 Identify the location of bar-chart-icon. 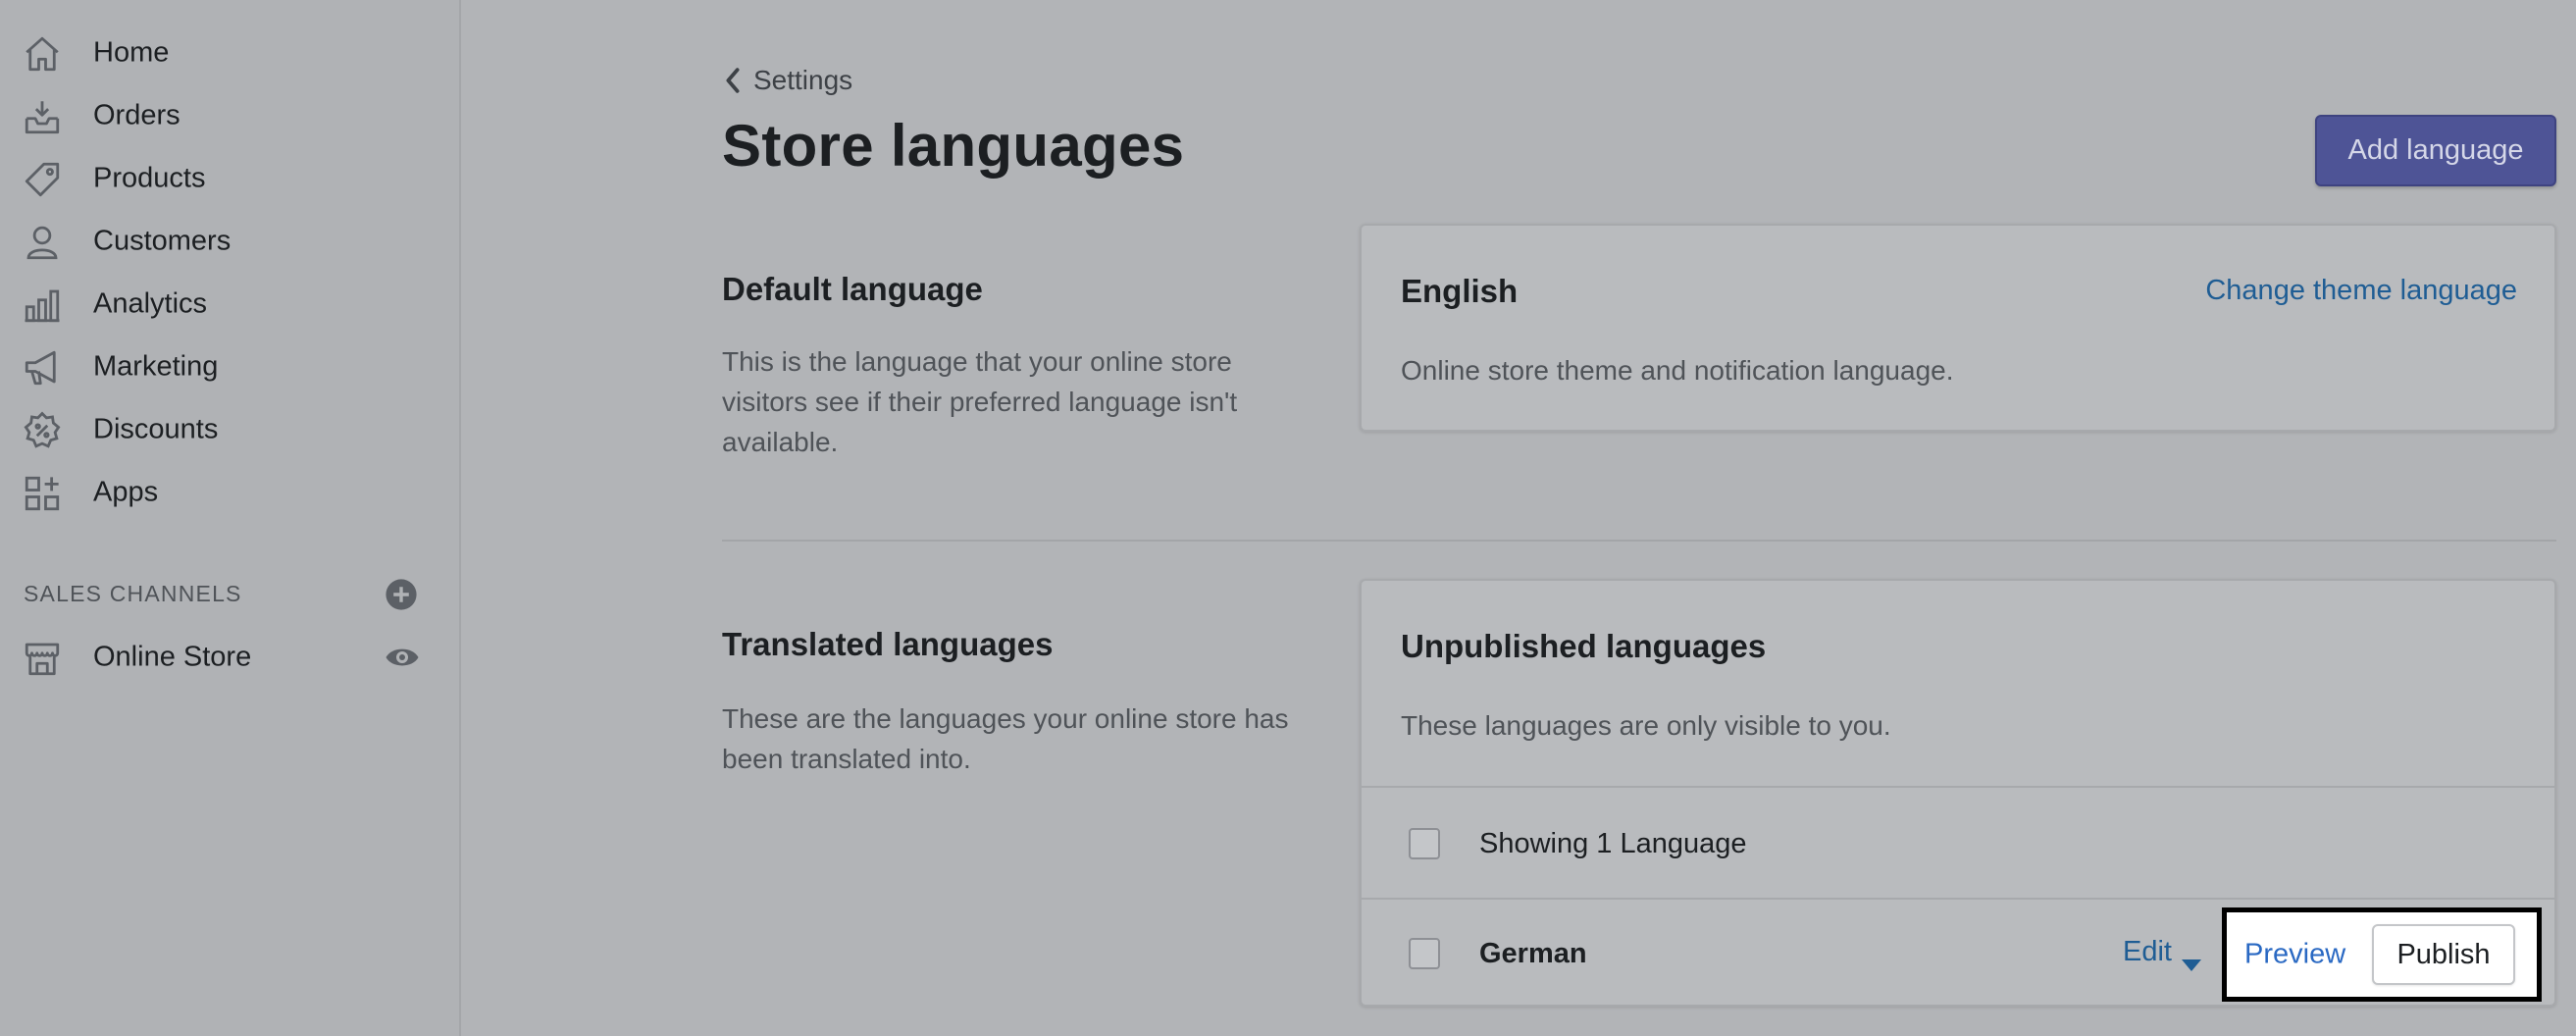
(42, 305).